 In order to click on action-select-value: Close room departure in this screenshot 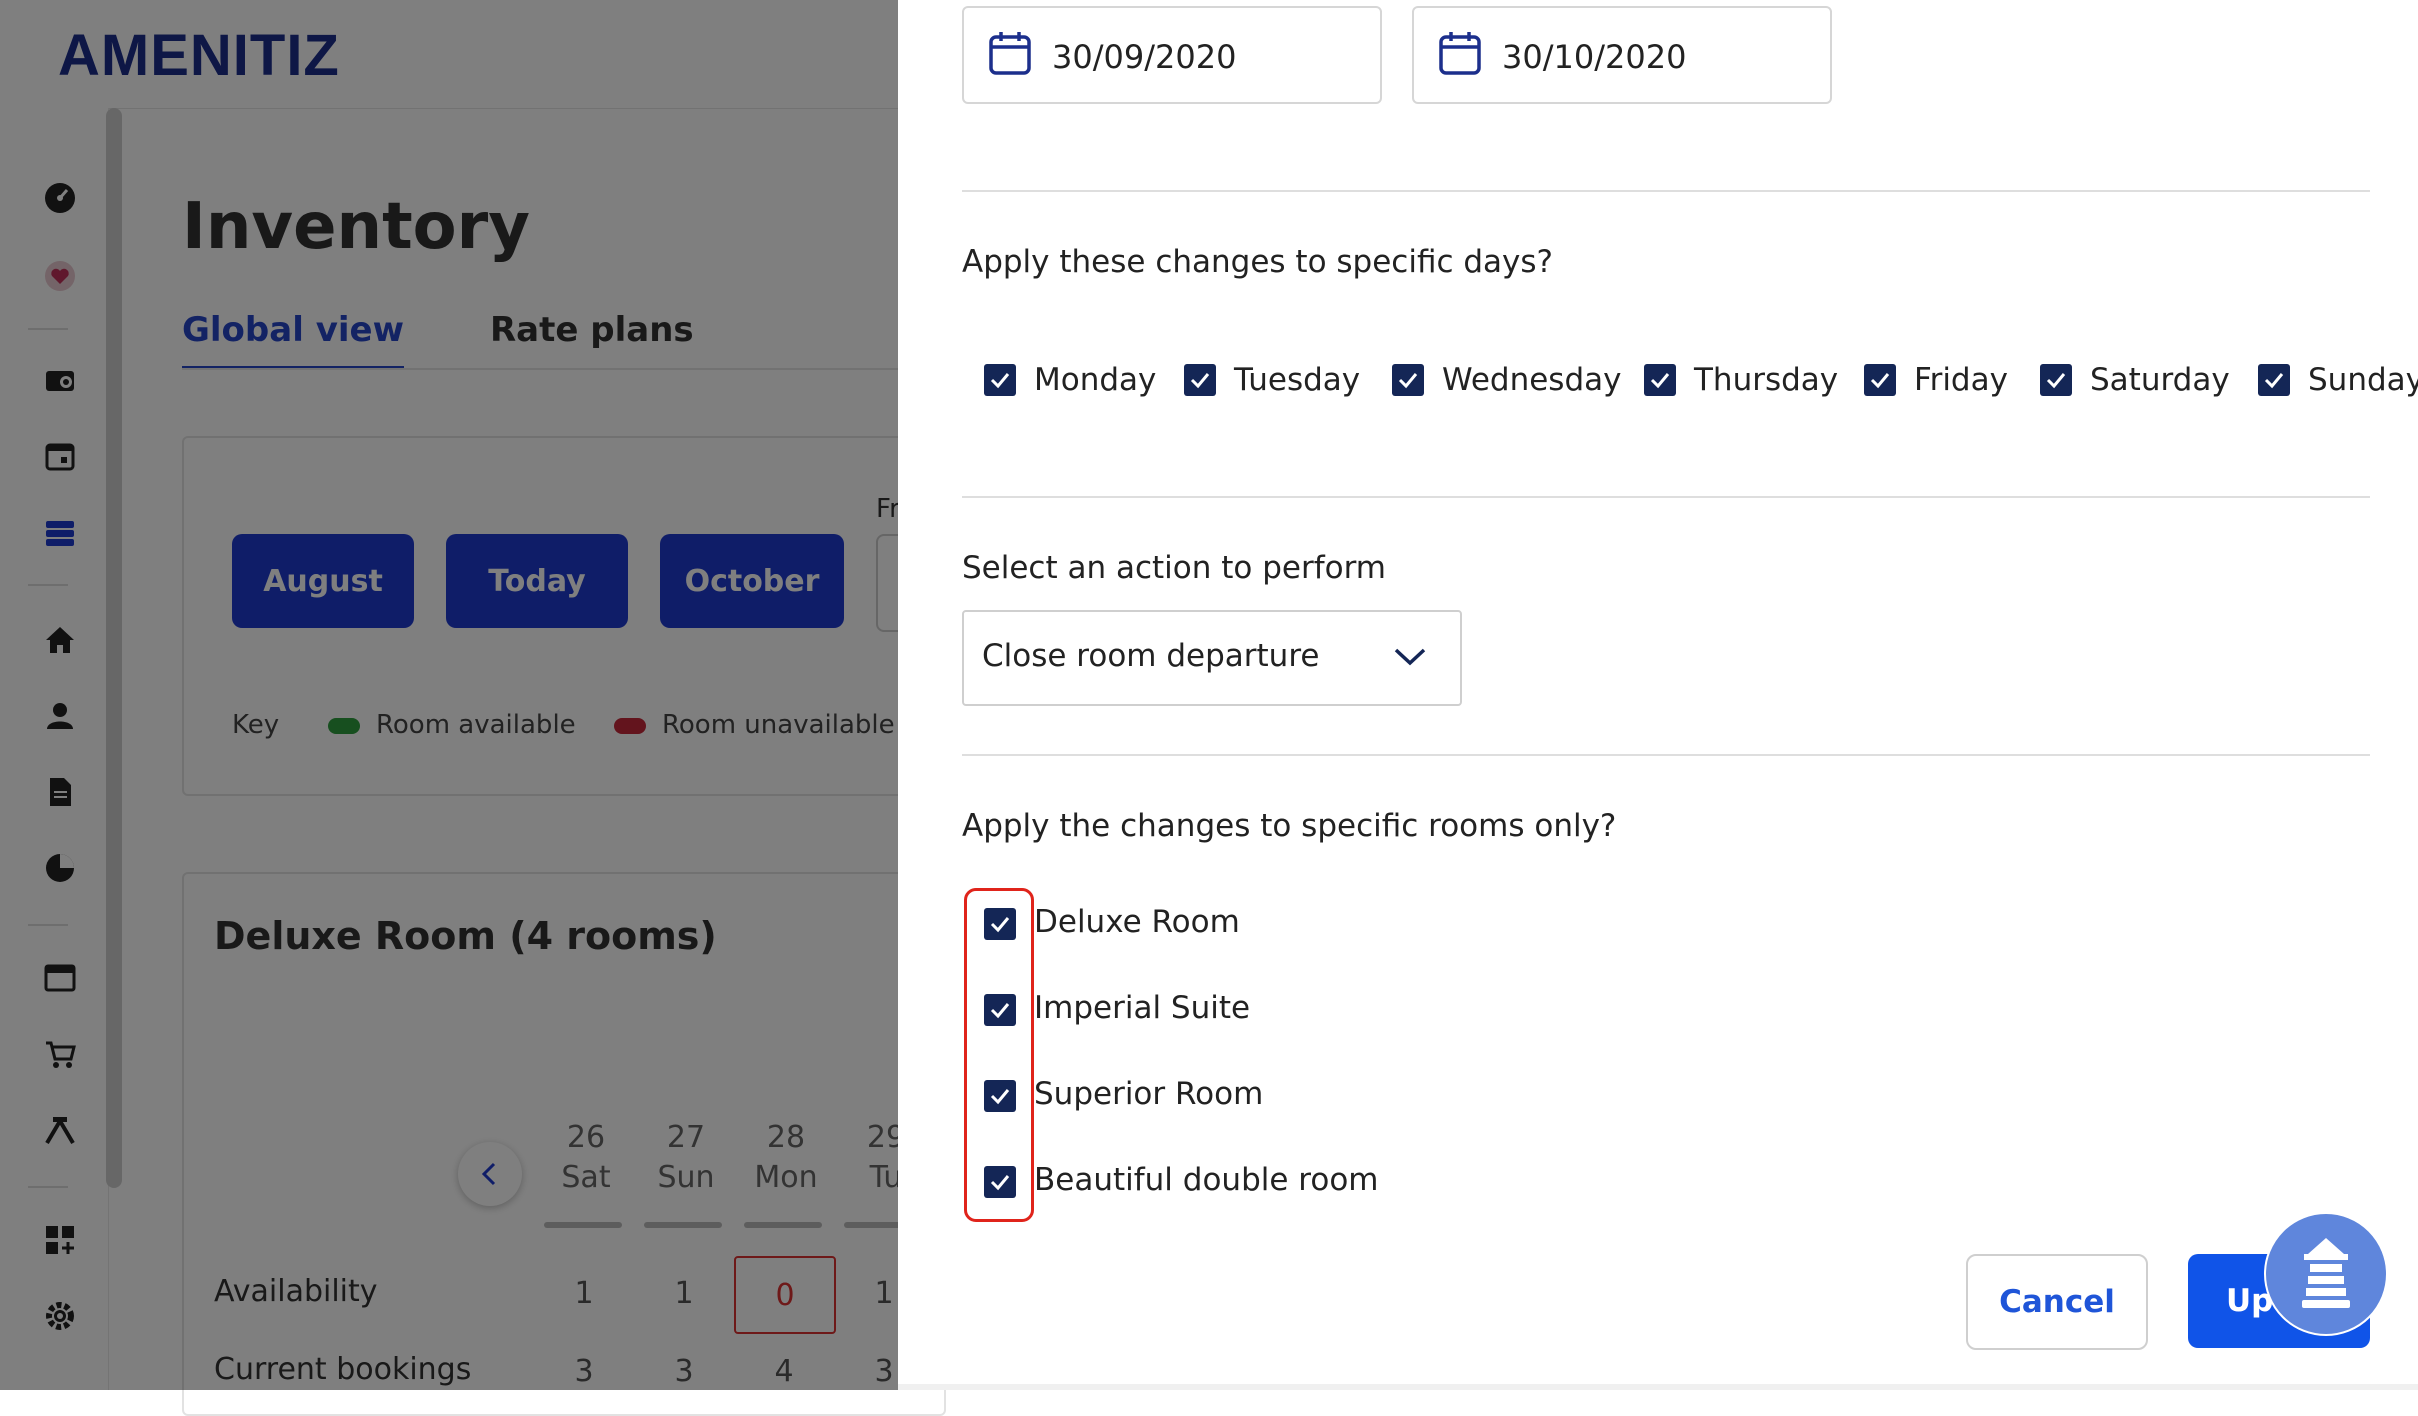, I will do `click(1151, 656)`.